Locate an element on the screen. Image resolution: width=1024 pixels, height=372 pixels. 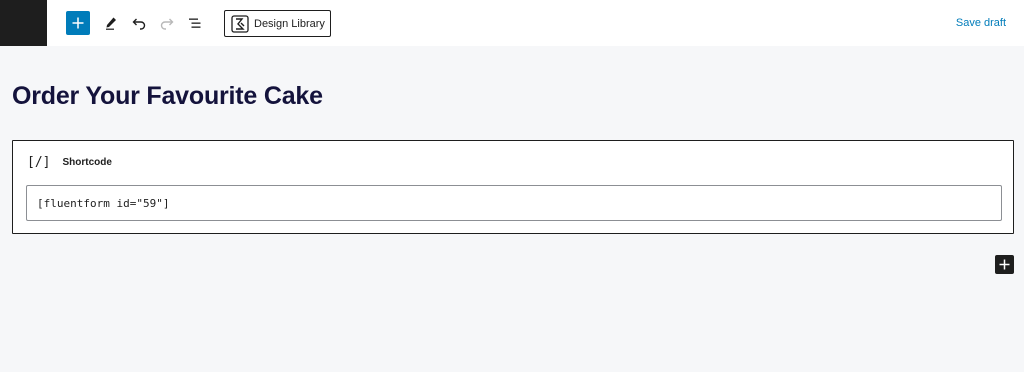
list-view-icon is located at coordinates (195, 23).